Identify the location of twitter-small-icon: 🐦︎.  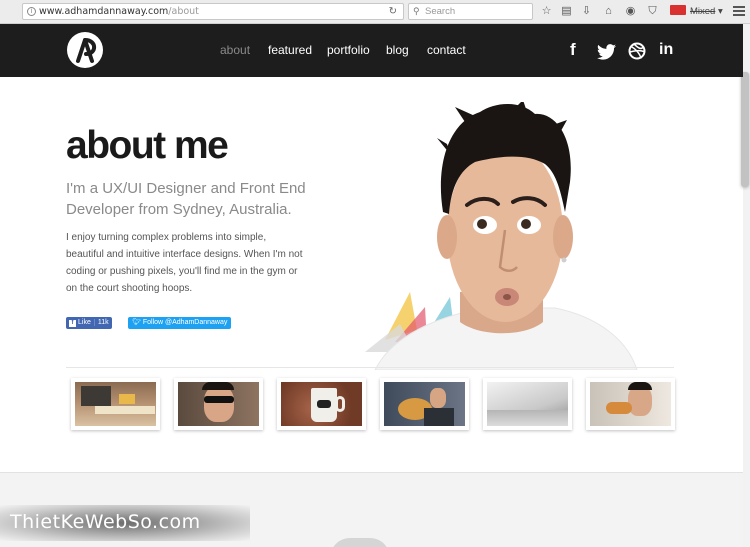
(137, 322).